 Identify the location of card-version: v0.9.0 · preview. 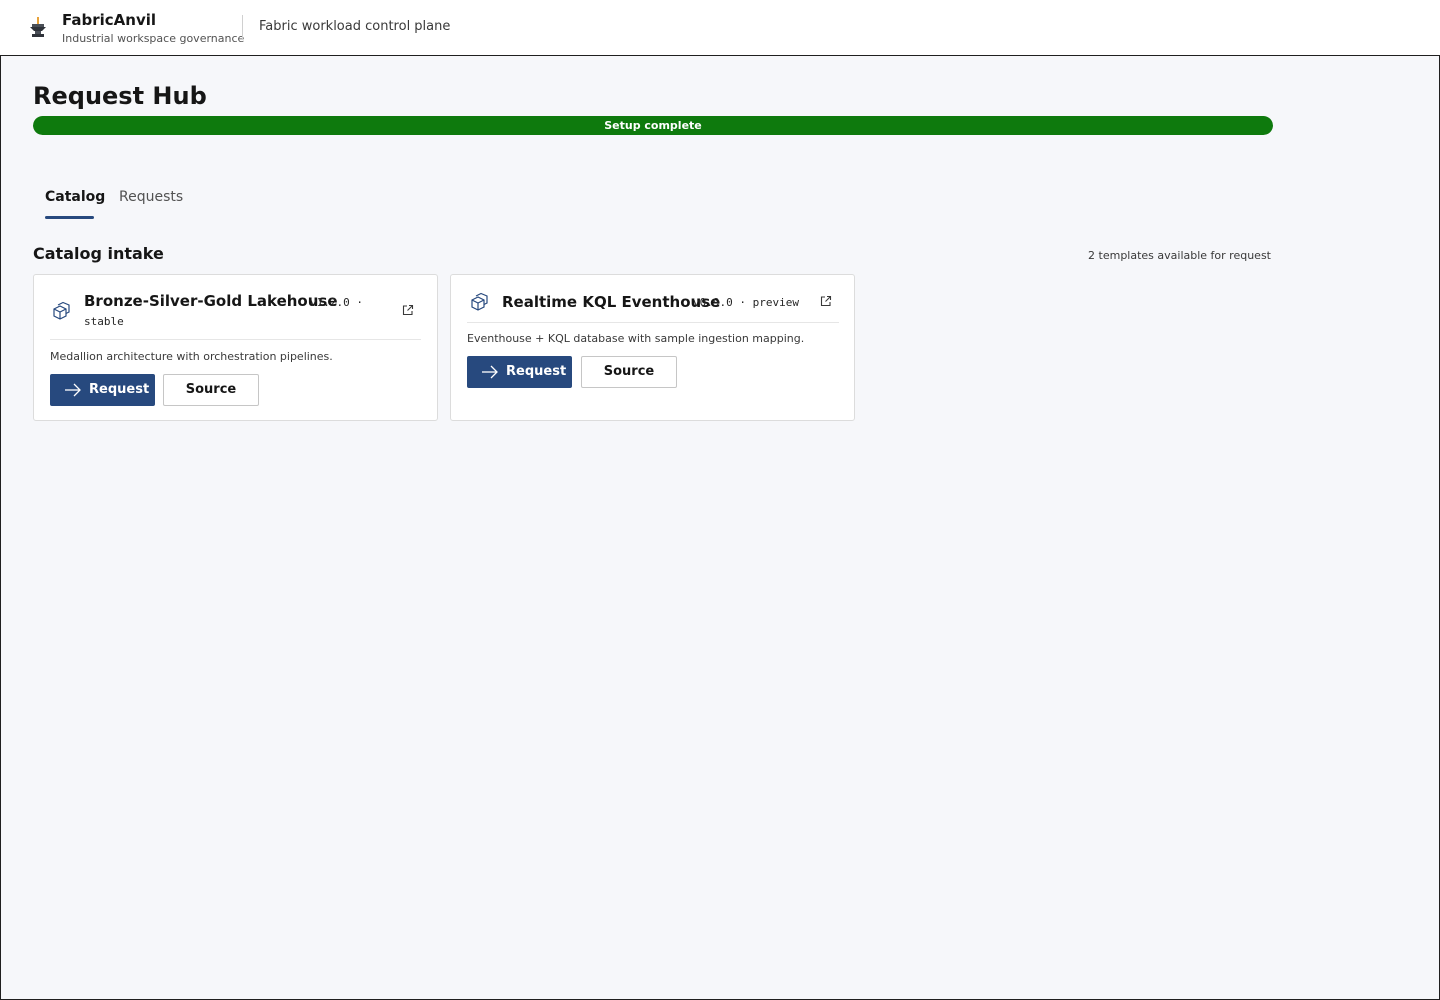
(746, 302).